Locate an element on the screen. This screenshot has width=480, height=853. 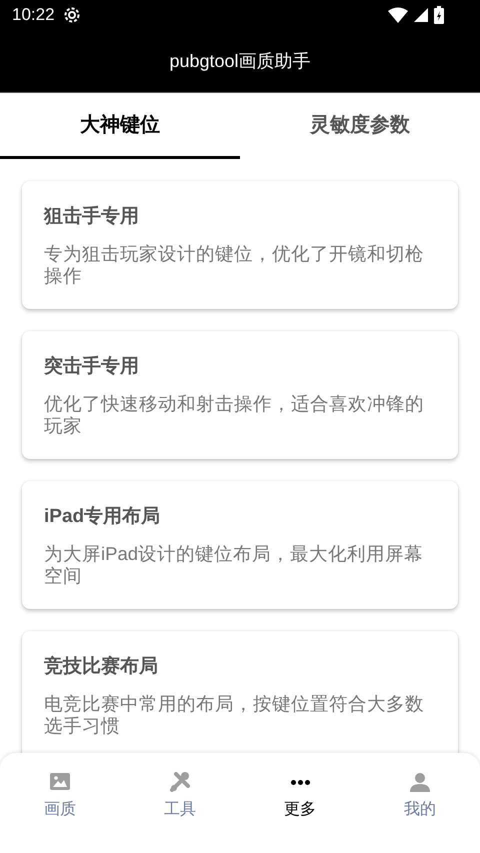
card-description: 为大屏iPad设计的键位布局，最大化利用屏幕空间 is located at coordinates (234, 565).